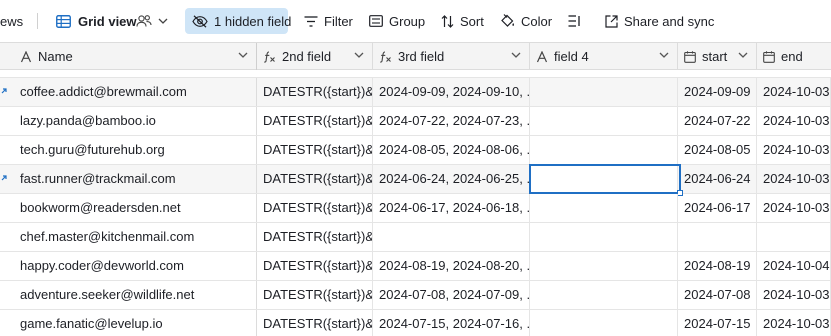  Describe the element at coordinates (604, 56) in the screenshot. I see `column-header-field-4: field 4` at that location.